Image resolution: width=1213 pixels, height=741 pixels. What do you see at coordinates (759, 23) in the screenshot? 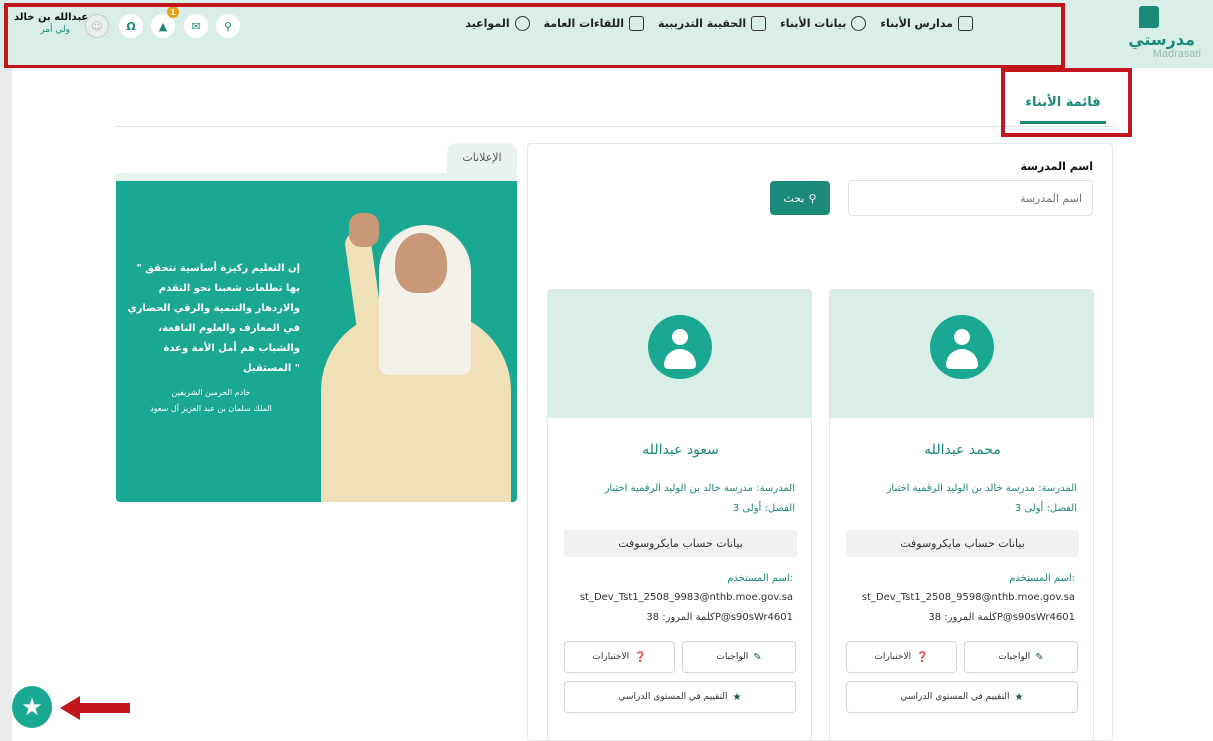
I see `bag-icon` at bounding box center [759, 23].